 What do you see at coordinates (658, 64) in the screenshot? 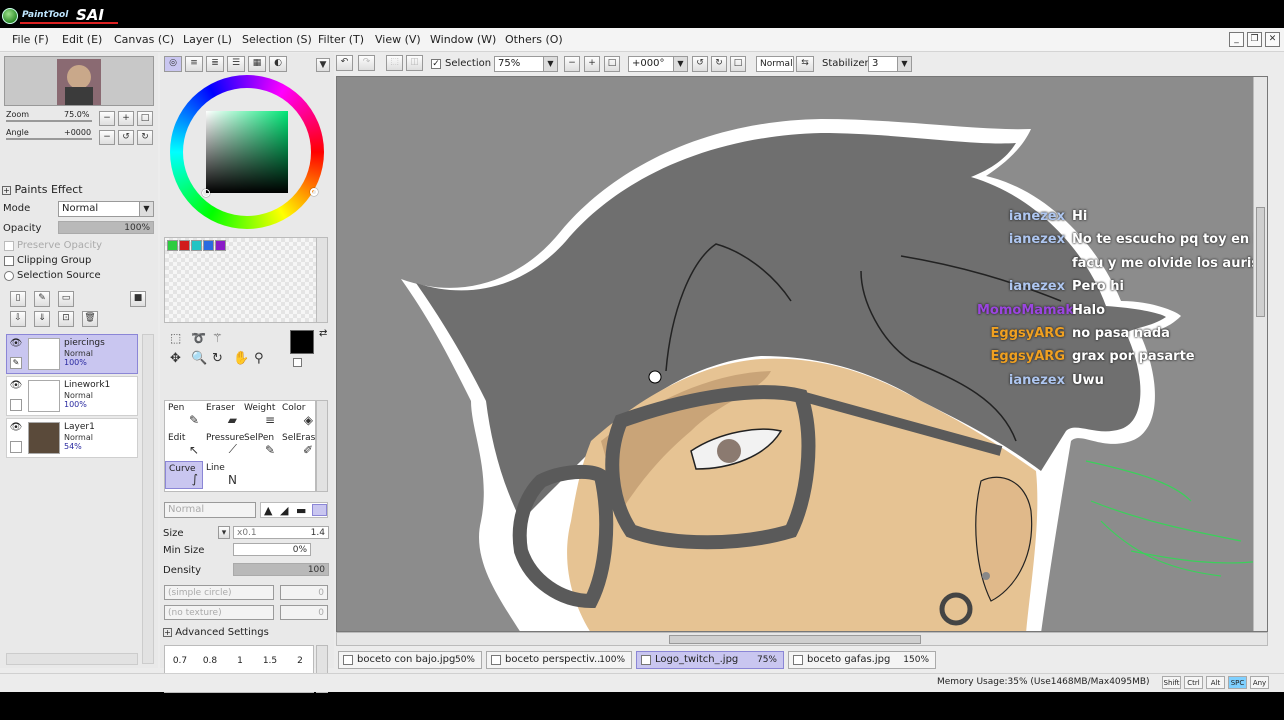
I see `rotation-select: +000° ▼` at bounding box center [658, 64].